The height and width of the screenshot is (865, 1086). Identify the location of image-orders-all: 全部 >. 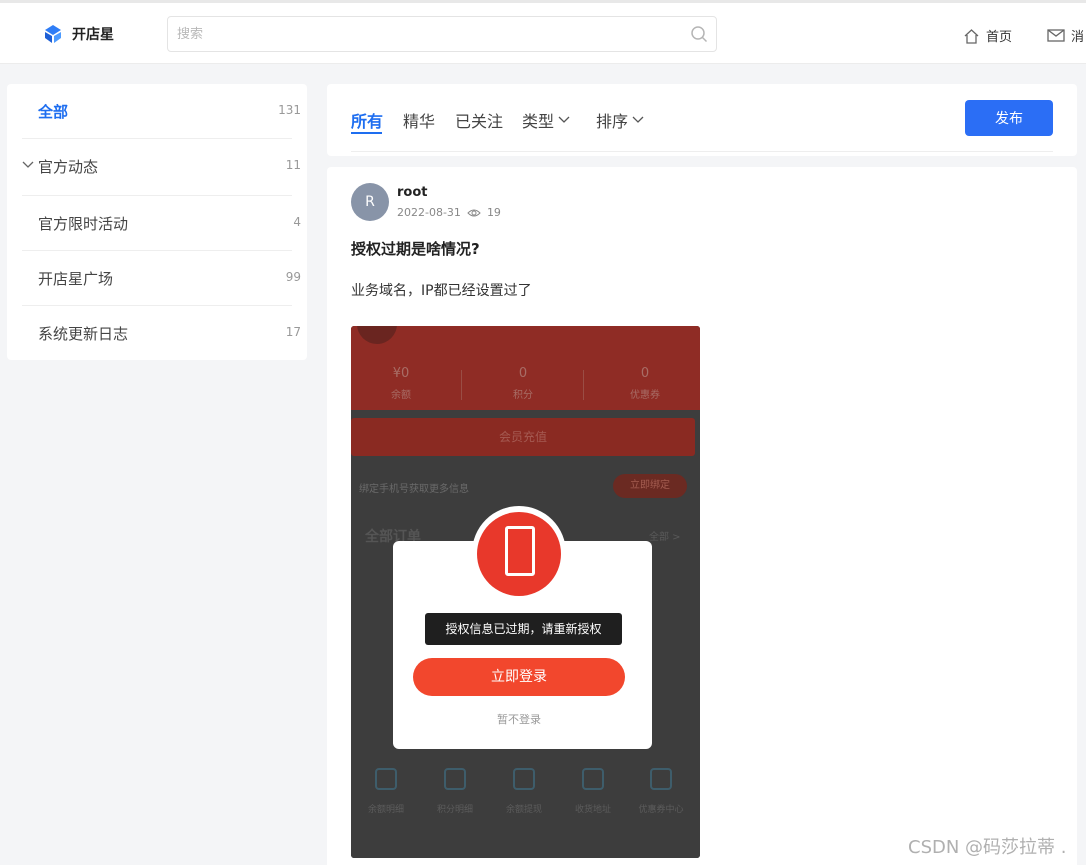
(665, 537).